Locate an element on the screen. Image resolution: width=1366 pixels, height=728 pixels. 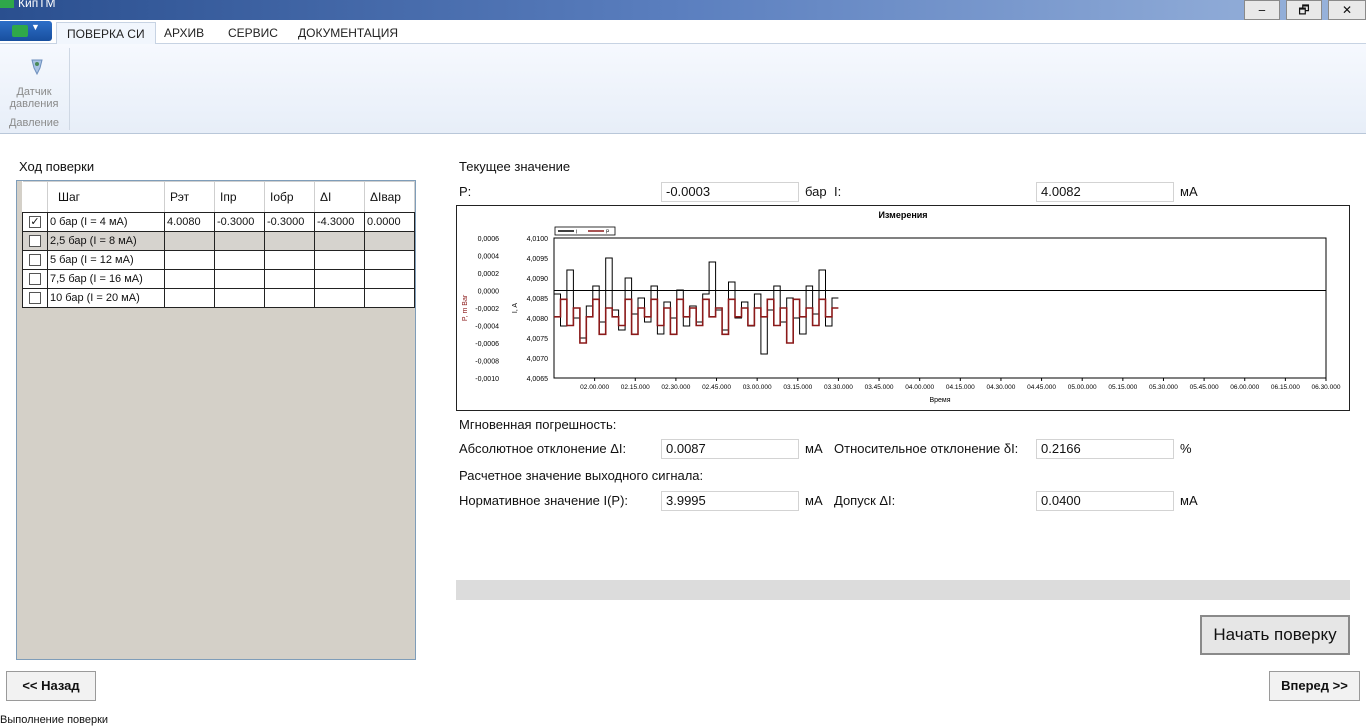
table-row: 10 бар (I = 20 мА) is located at coordinates (218, 298).